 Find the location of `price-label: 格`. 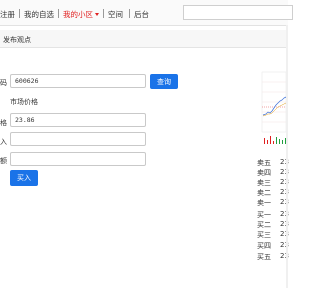

price-label: 格 is located at coordinates (3, 123).